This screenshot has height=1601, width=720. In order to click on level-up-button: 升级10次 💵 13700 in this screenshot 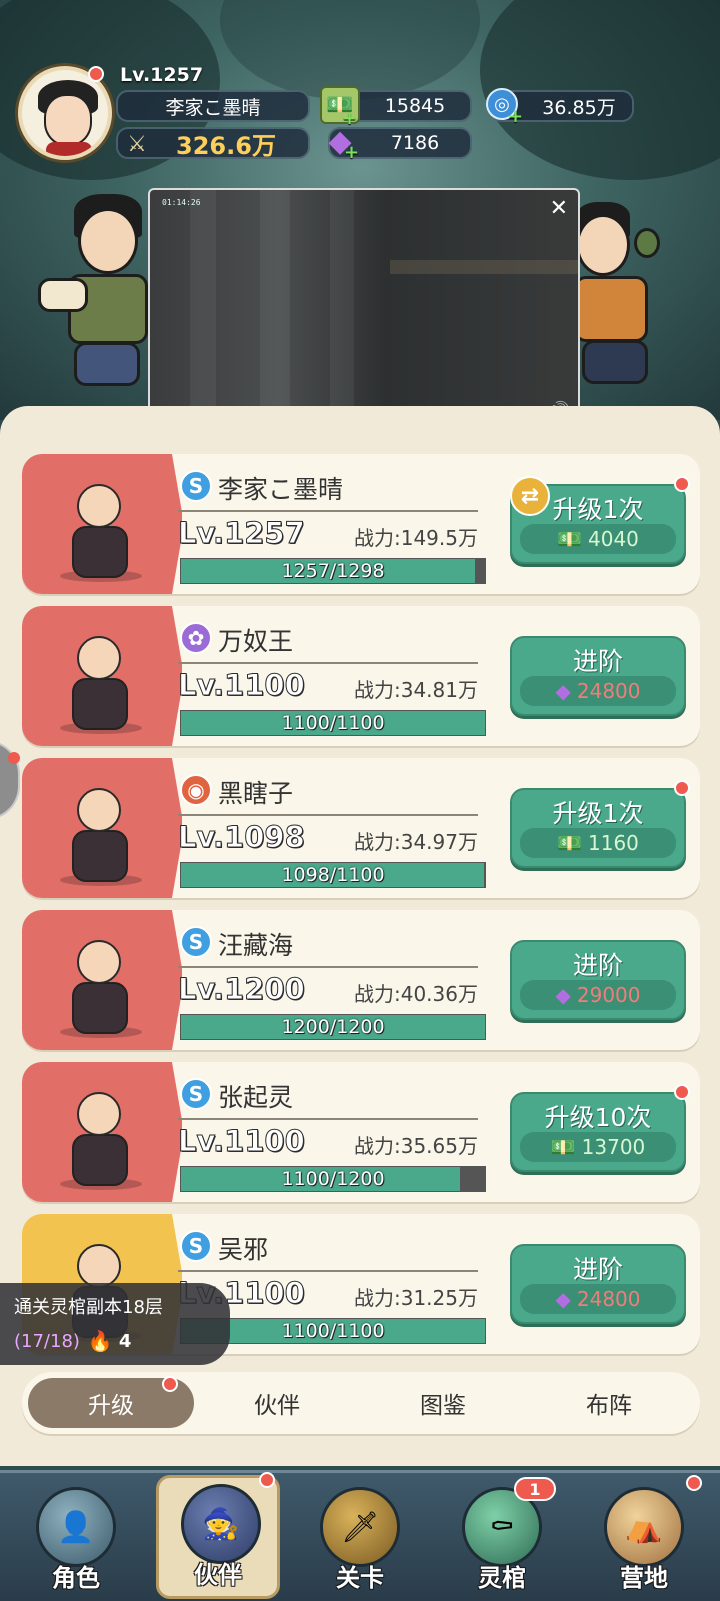, I will do `click(598, 1132)`.